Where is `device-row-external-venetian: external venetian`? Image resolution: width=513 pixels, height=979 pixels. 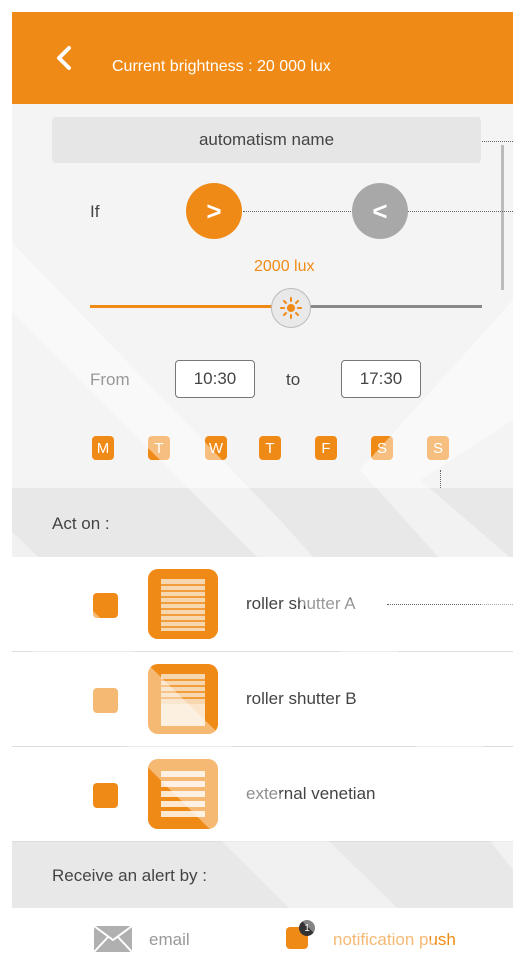 device-row-external-venetian: external venetian is located at coordinates (262, 794).